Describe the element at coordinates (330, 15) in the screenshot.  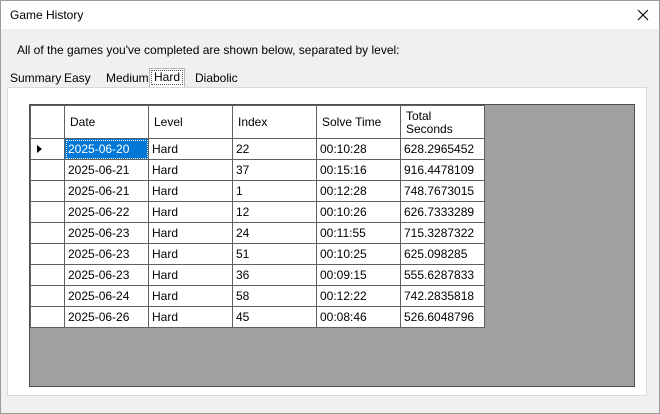
I see `title-bar: Game History` at that location.